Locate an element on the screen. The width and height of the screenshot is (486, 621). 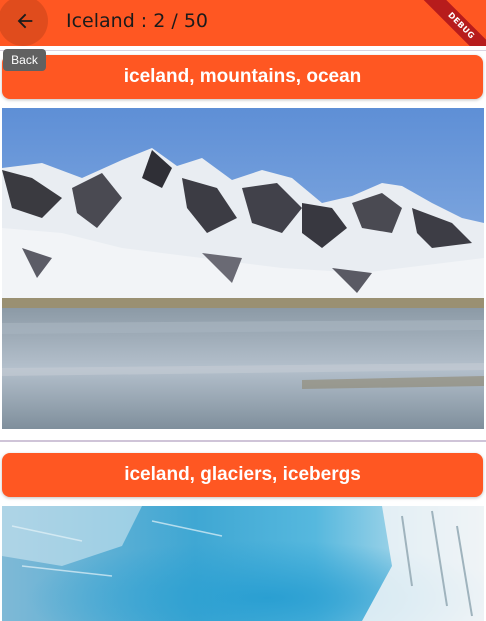
debug-banner: DEBUG is located at coordinates (447, 23).